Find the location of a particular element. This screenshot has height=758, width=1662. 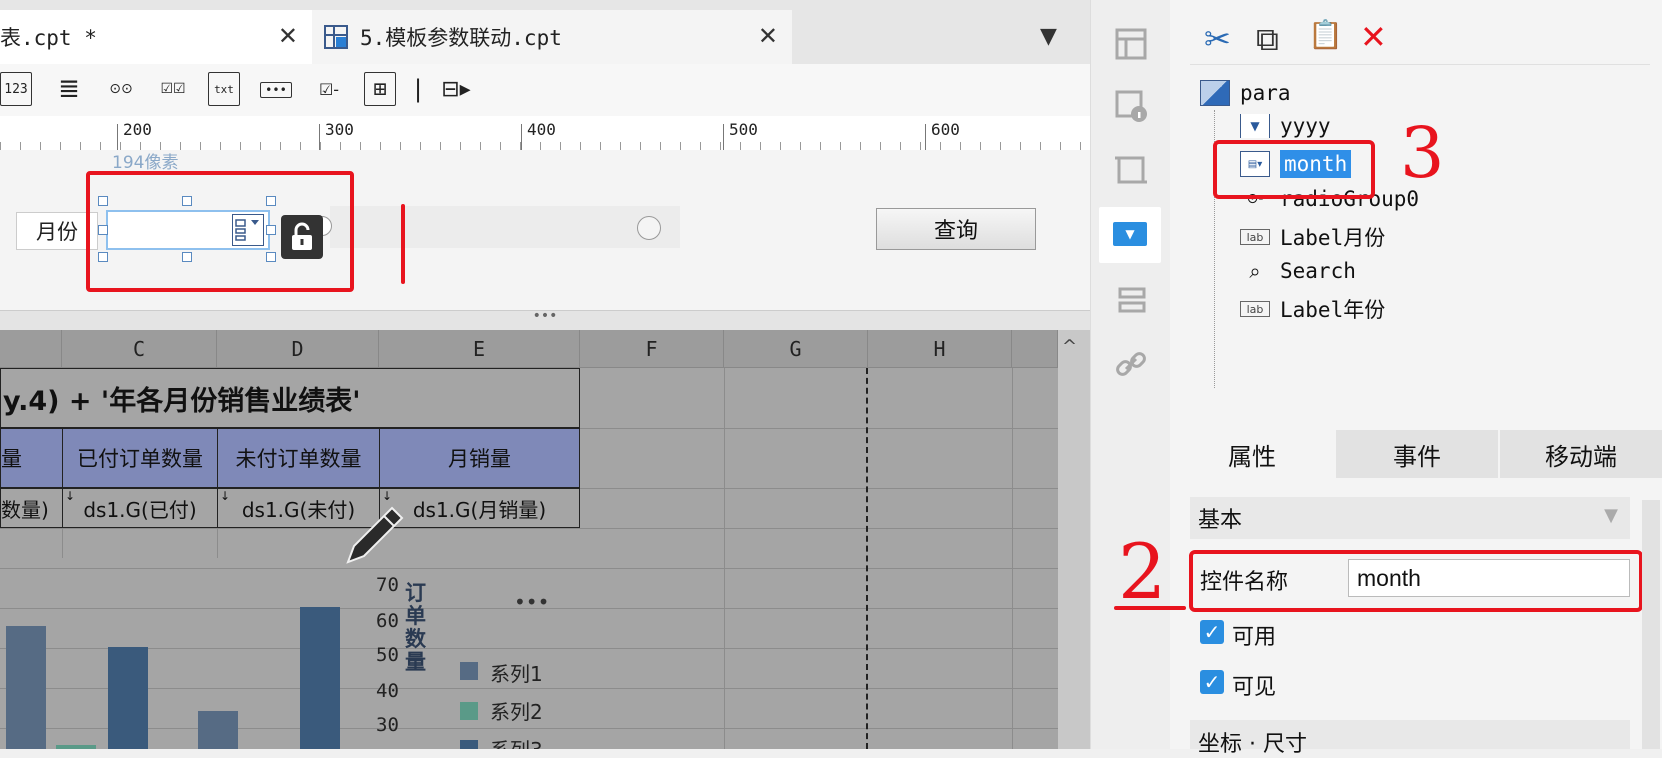

tree-node-search: ⌕ Search is located at coordinates (1298, 271).